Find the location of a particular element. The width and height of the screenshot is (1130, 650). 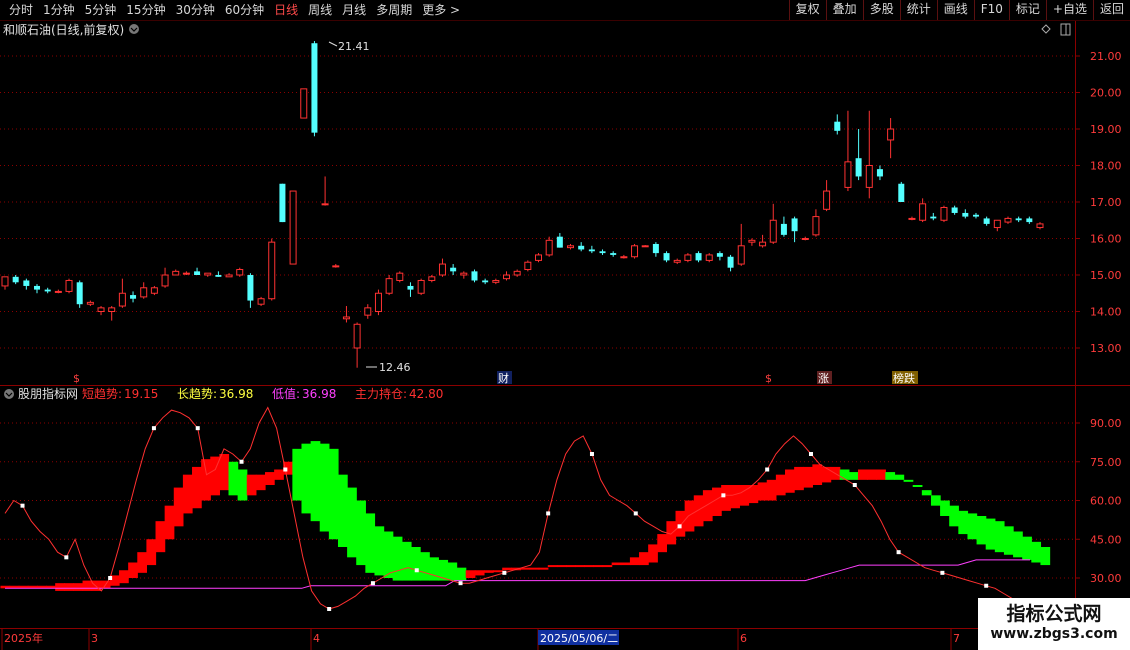

low-price-label: 12.46 is located at coordinates (395, 367).